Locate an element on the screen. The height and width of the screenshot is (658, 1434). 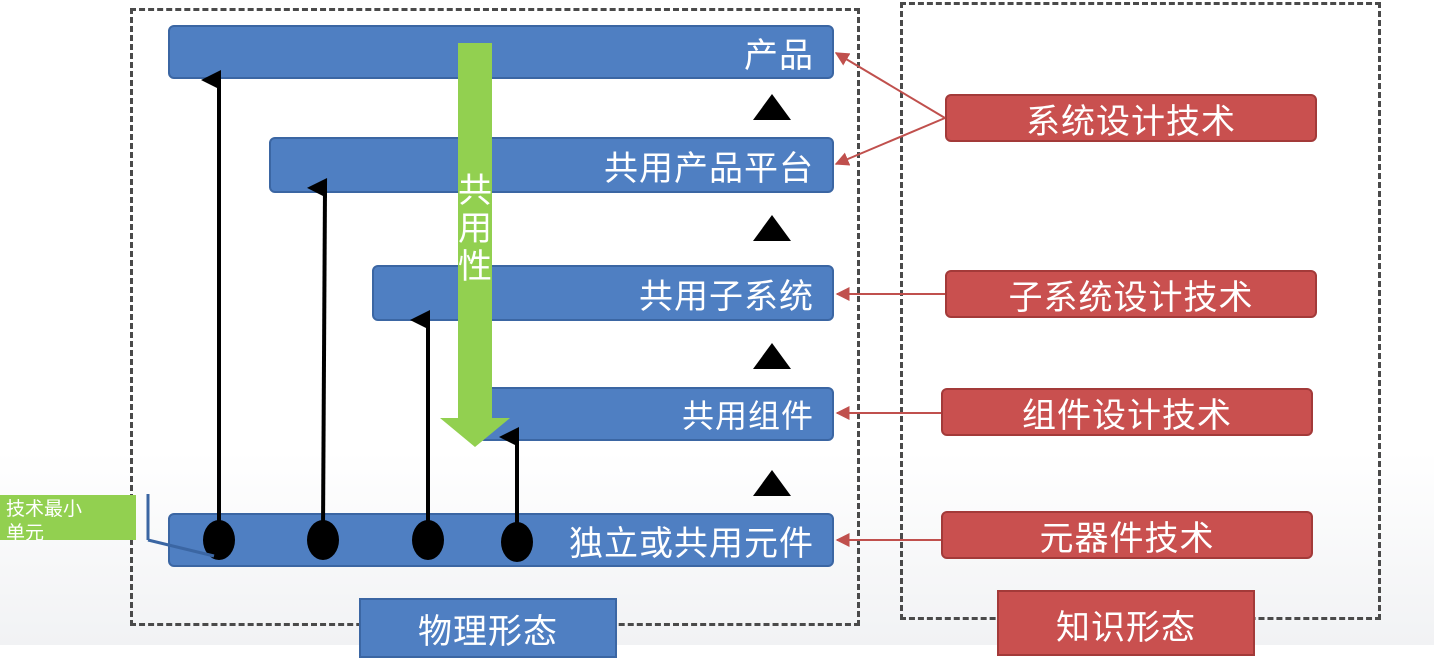
element-to-platform-arrow is located at coordinates (317, 354).